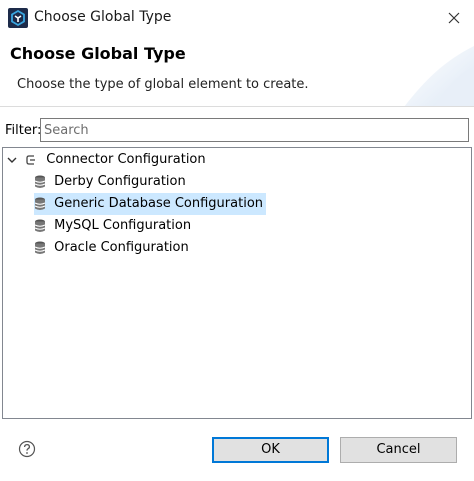 This screenshot has width=474, height=481. I want to click on window-title: Choose Global Type, so click(103, 17).